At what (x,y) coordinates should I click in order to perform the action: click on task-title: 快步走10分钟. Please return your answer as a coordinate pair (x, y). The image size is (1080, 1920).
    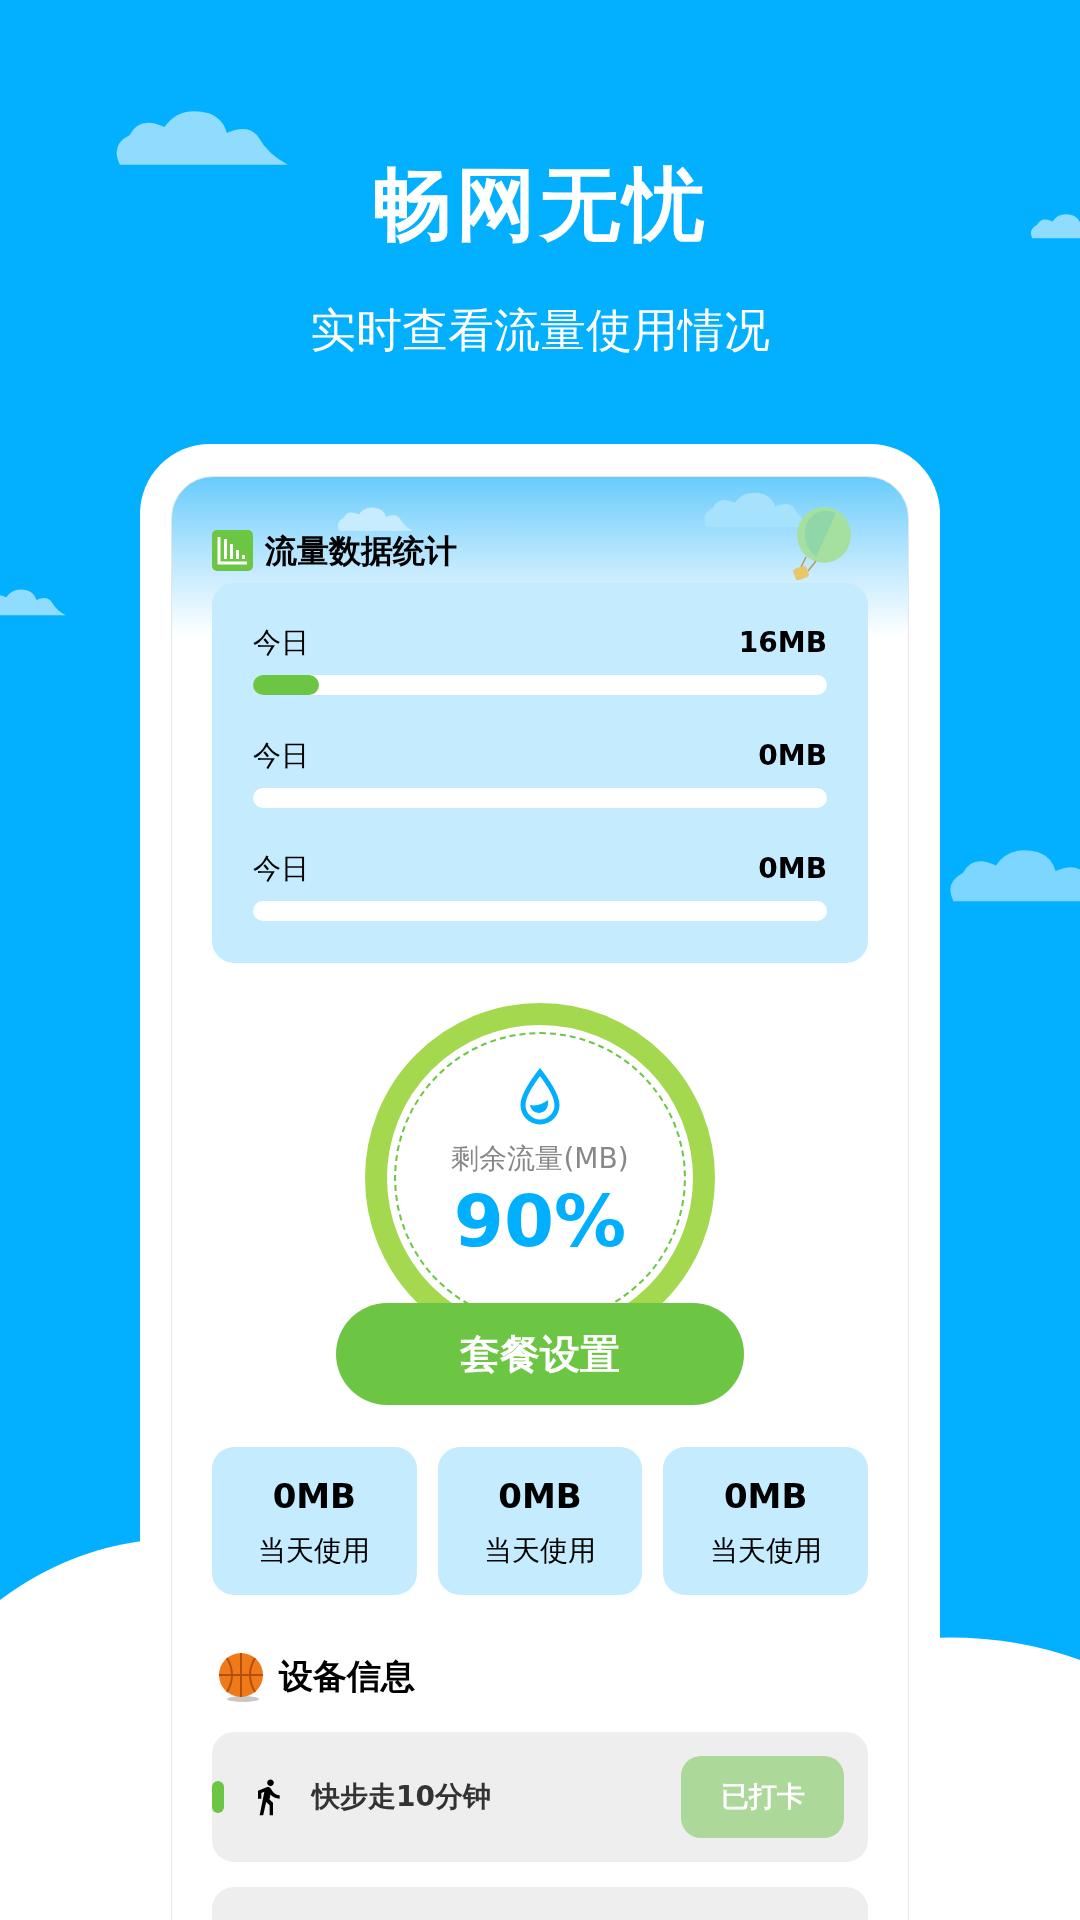
    Looking at the image, I should click on (401, 1797).